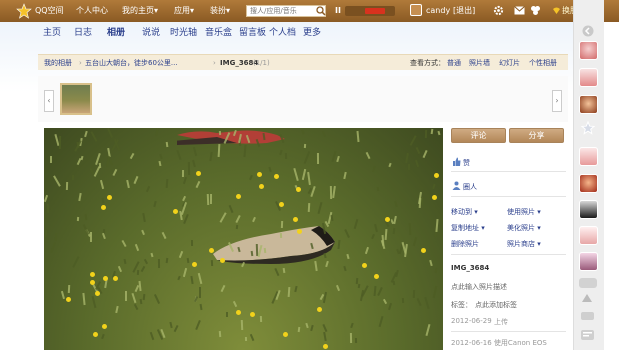 The width and height of the screenshot is (619, 350). Describe the element at coordinates (470, 187) in the screenshot. I see `tag-people-button: 圈人` at that location.